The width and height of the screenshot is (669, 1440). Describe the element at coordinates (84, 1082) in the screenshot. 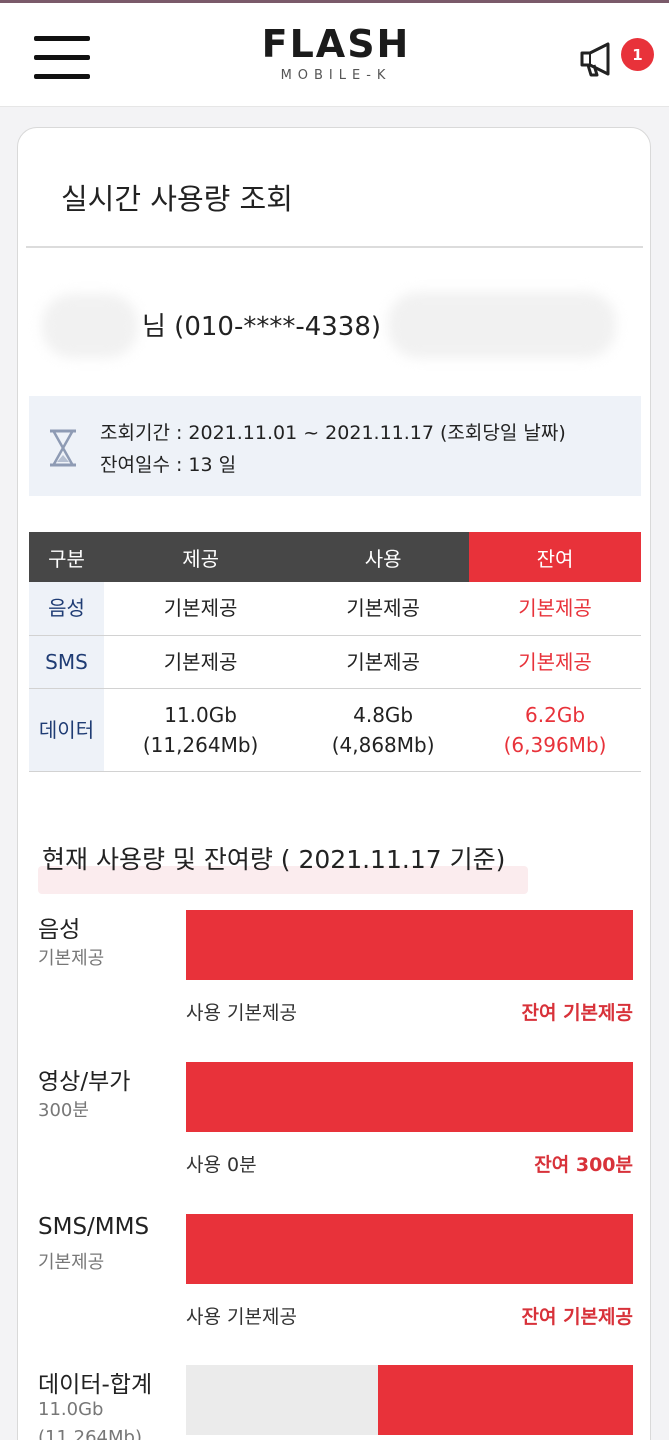

I see `item-name: 영상/부가` at that location.